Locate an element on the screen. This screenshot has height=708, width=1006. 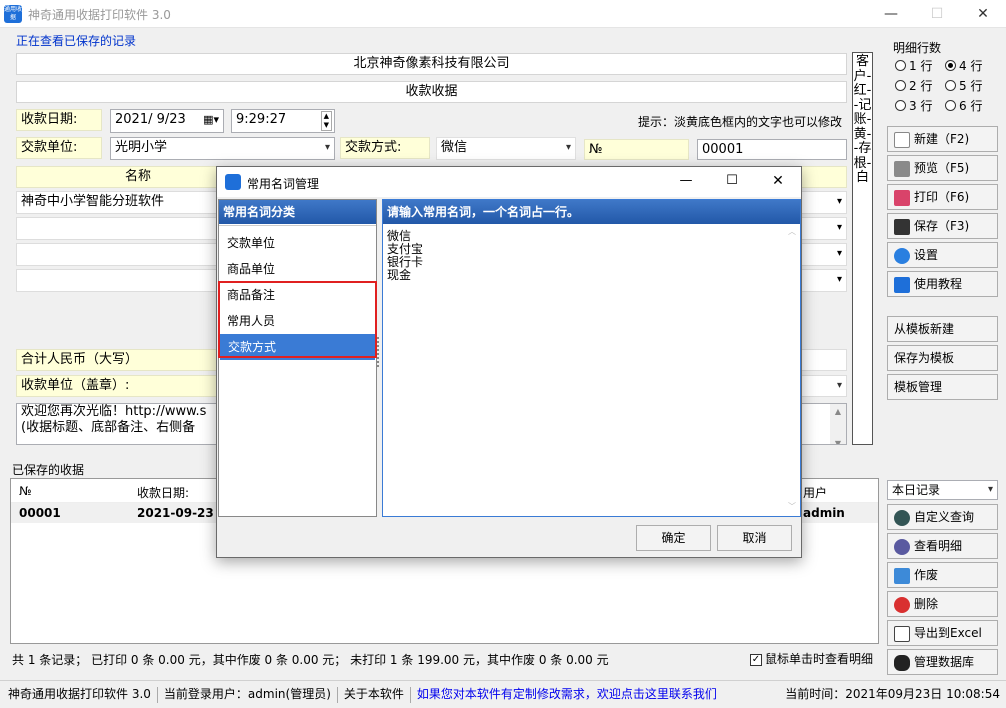
rows-radio-5: 5 行 is located at coordinates (969, 85).